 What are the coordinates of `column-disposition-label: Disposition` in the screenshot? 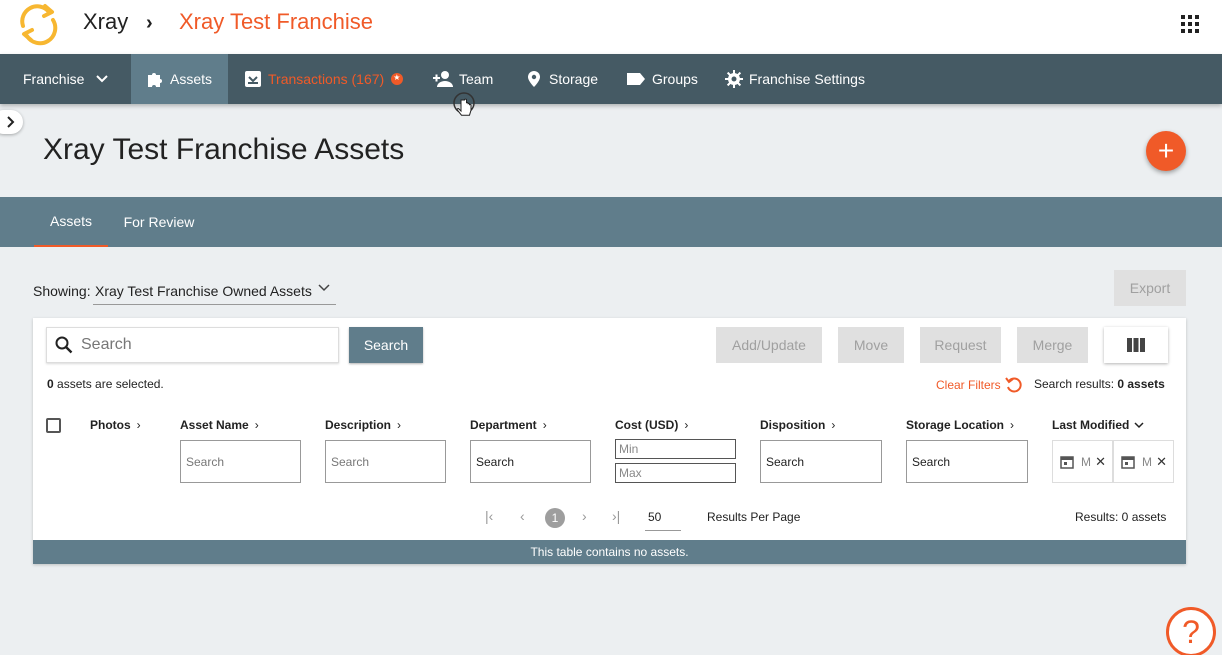 It's located at (793, 425).